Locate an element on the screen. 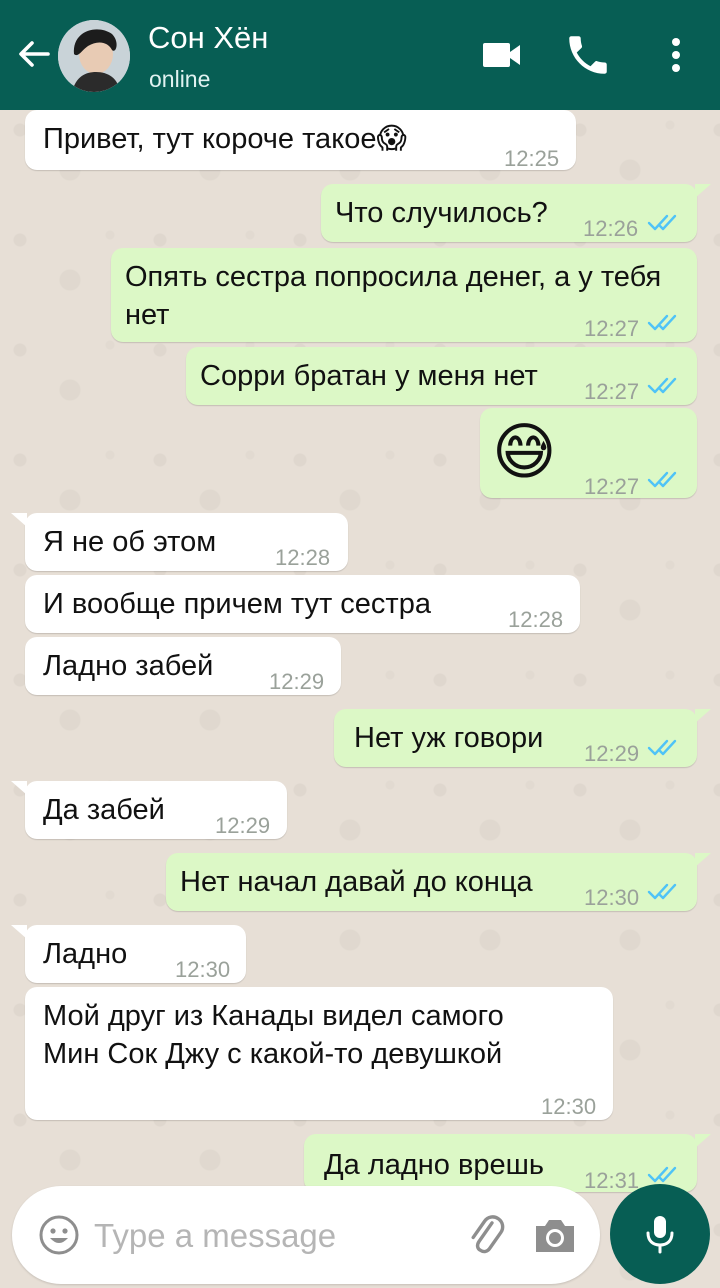  message-time: 12:25 is located at coordinates (532, 158).